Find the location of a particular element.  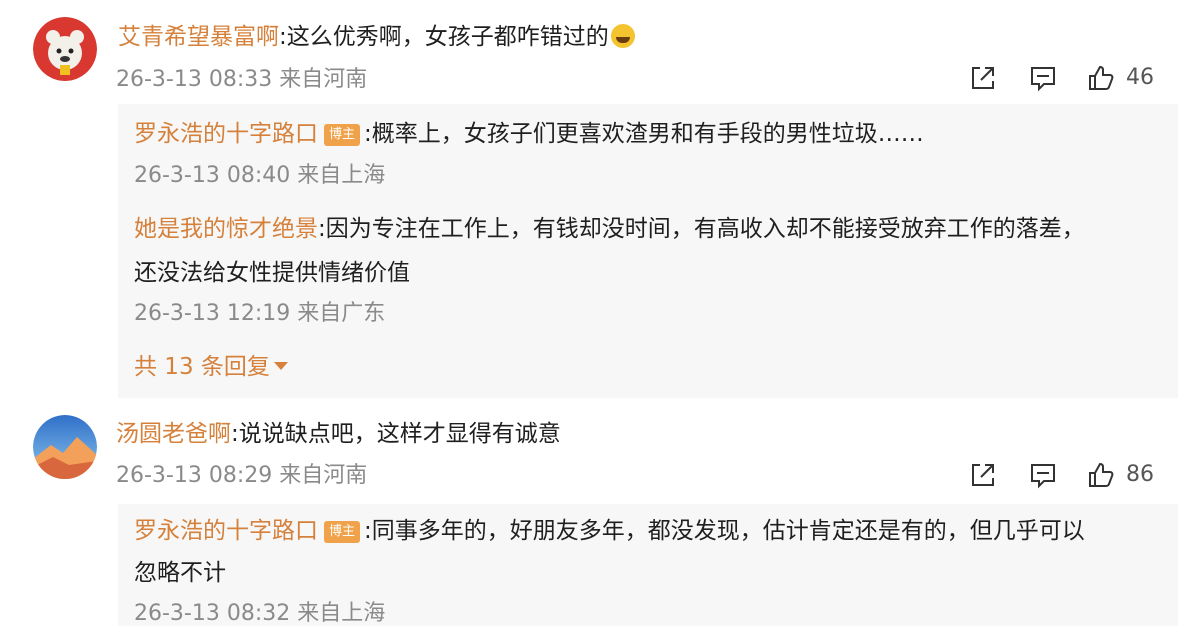

comment-meta: 26-3-13 08:29 来自河南 is located at coordinates (242, 475).